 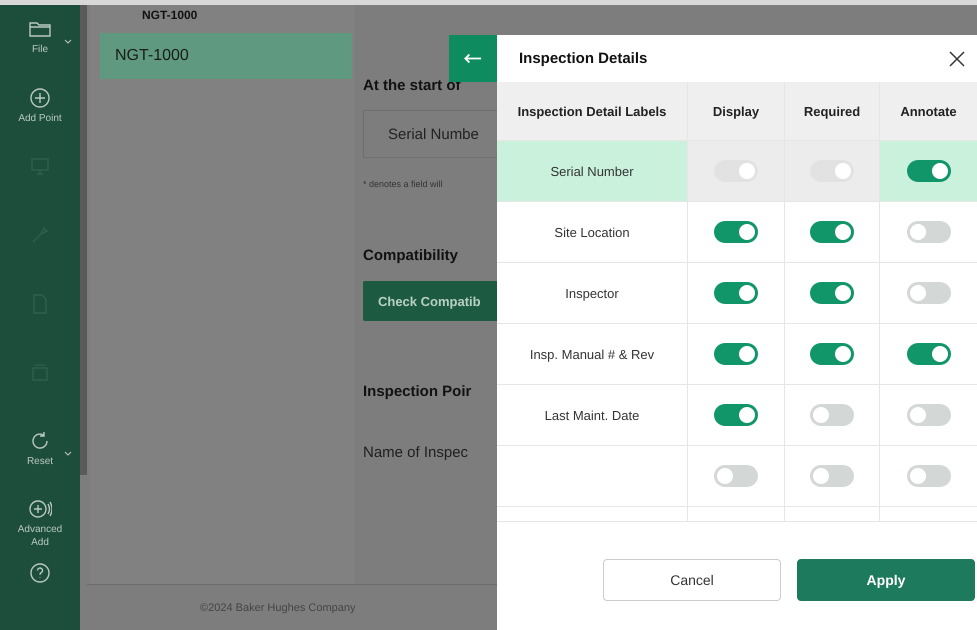 I want to click on row-label: Serial Number, so click(x=592, y=171).